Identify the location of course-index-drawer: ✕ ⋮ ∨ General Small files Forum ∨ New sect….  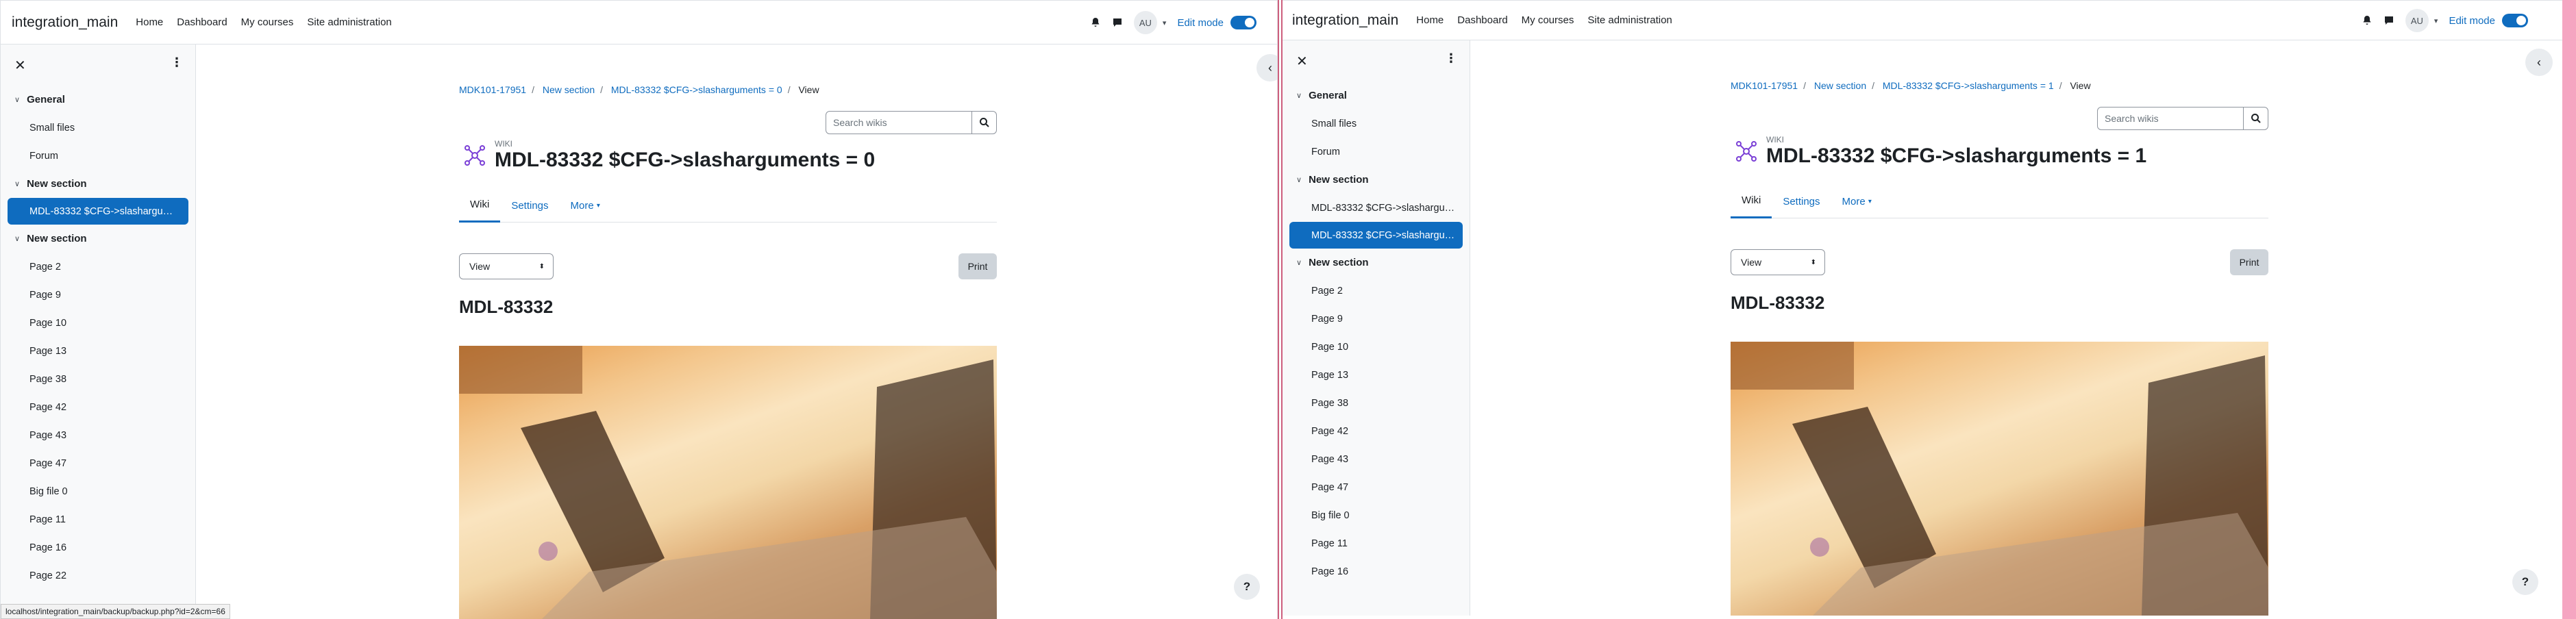
(1376, 328).